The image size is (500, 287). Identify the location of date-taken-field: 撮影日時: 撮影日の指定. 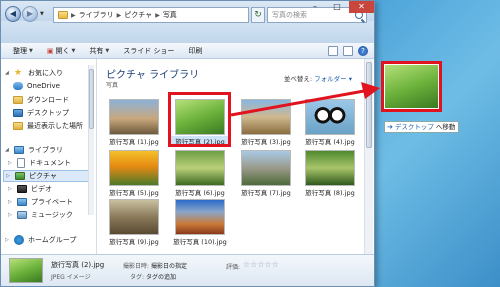
(155, 265).